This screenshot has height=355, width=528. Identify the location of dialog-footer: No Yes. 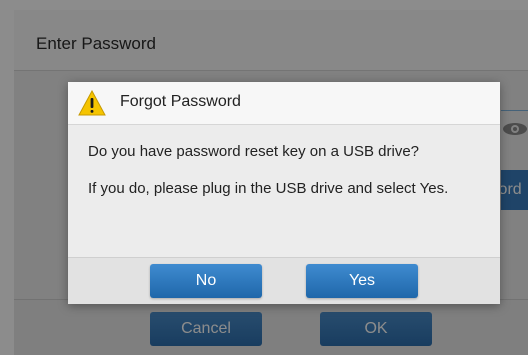
(284, 280).